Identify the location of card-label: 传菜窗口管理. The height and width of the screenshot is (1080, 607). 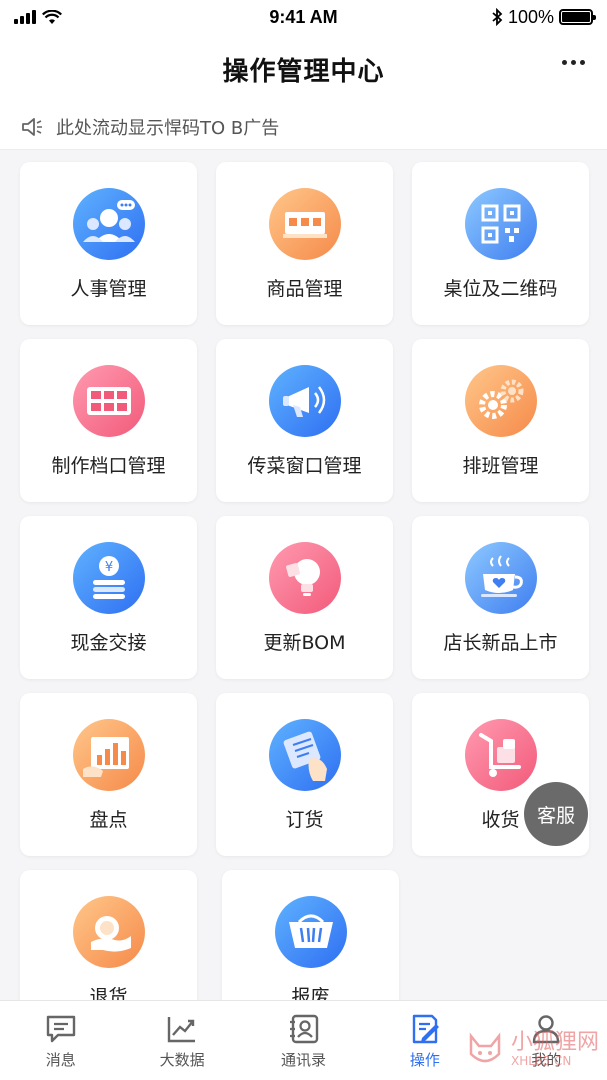
(304, 466).